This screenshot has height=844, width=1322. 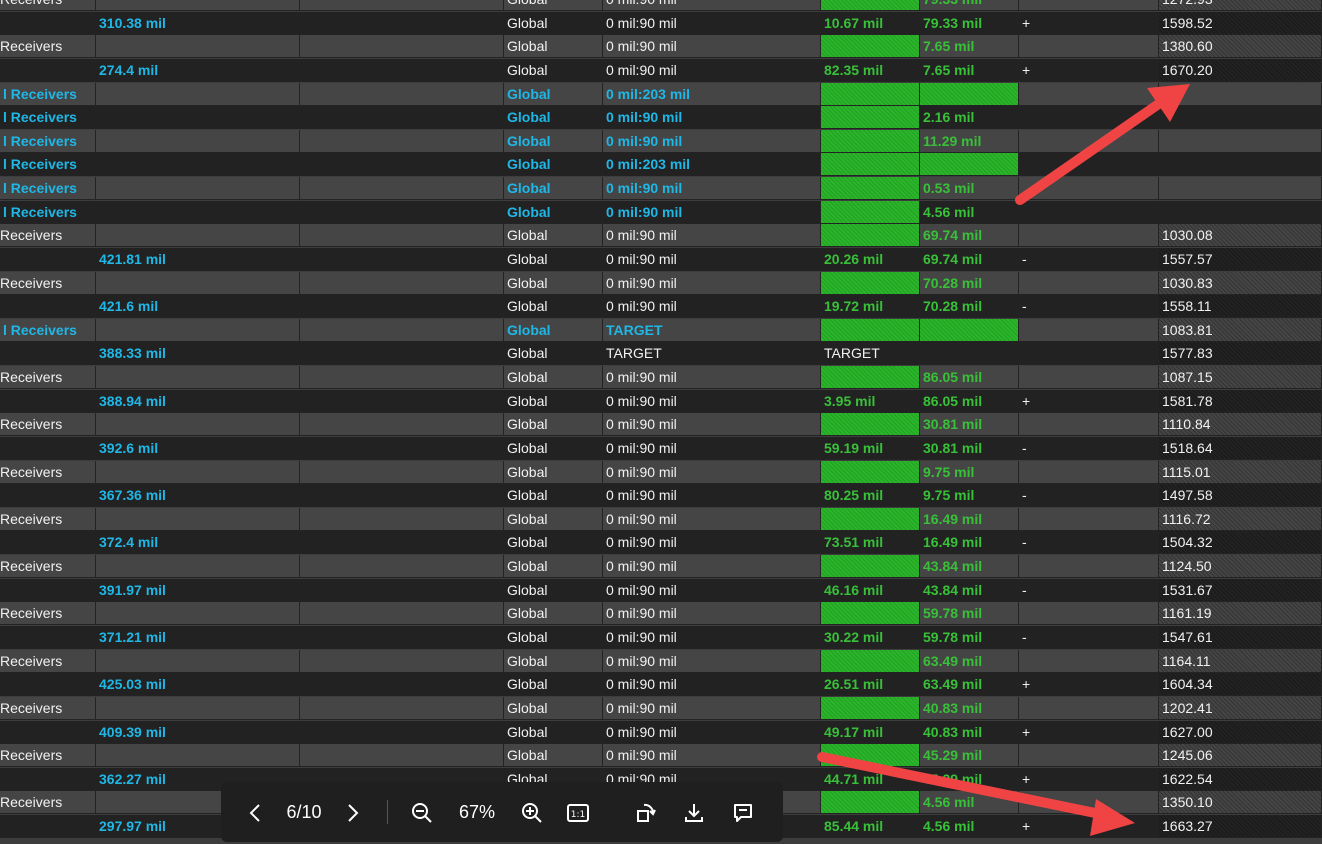 What do you see at coordinates (352, 812) in the screenshot?
I see `next-page-button` at bounding box center [352, 812].